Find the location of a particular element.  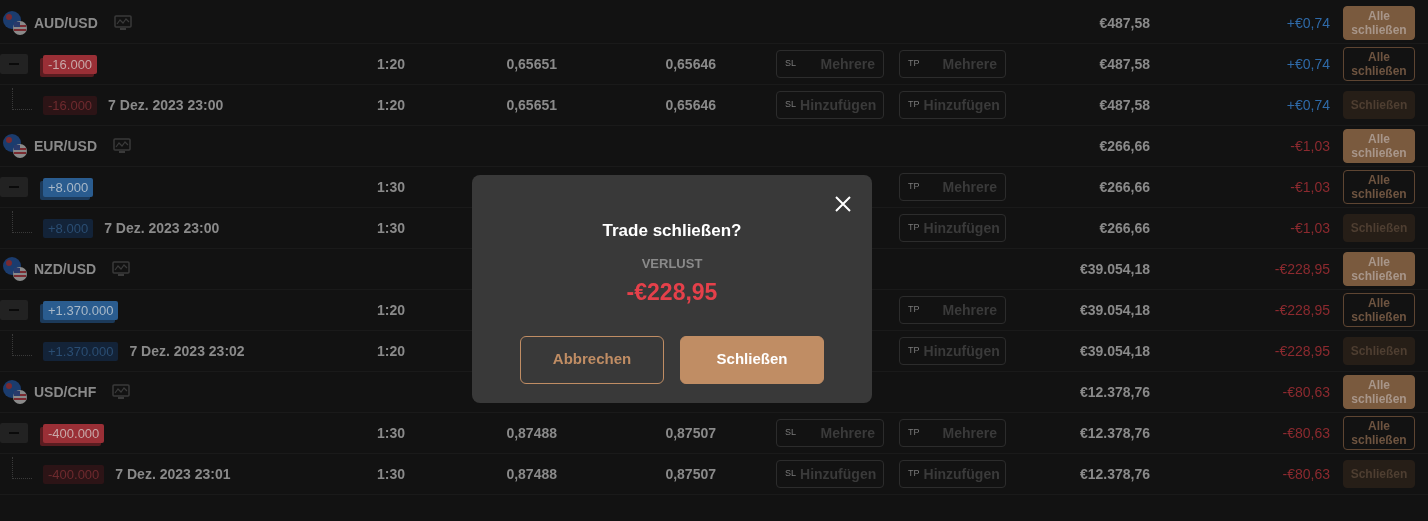

loss-amount: -€228,95 is located at coordinates (672, 292).